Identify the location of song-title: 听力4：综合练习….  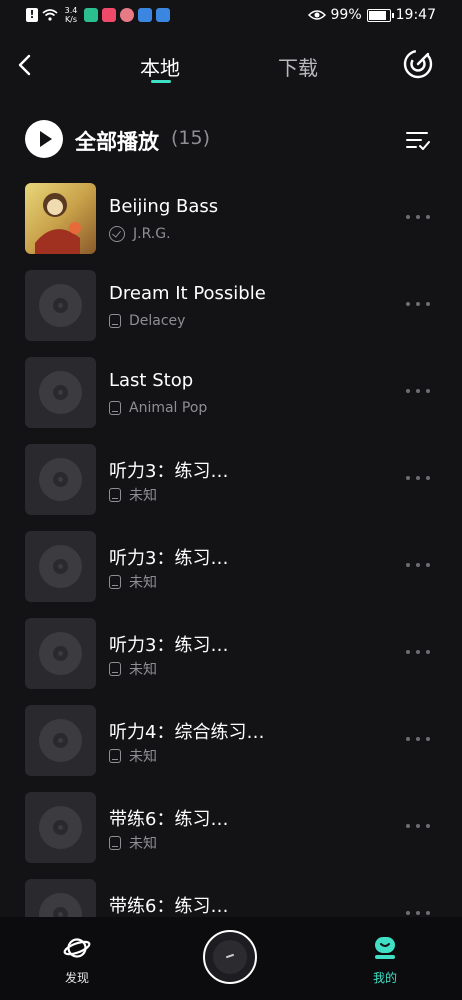
(187, 732).